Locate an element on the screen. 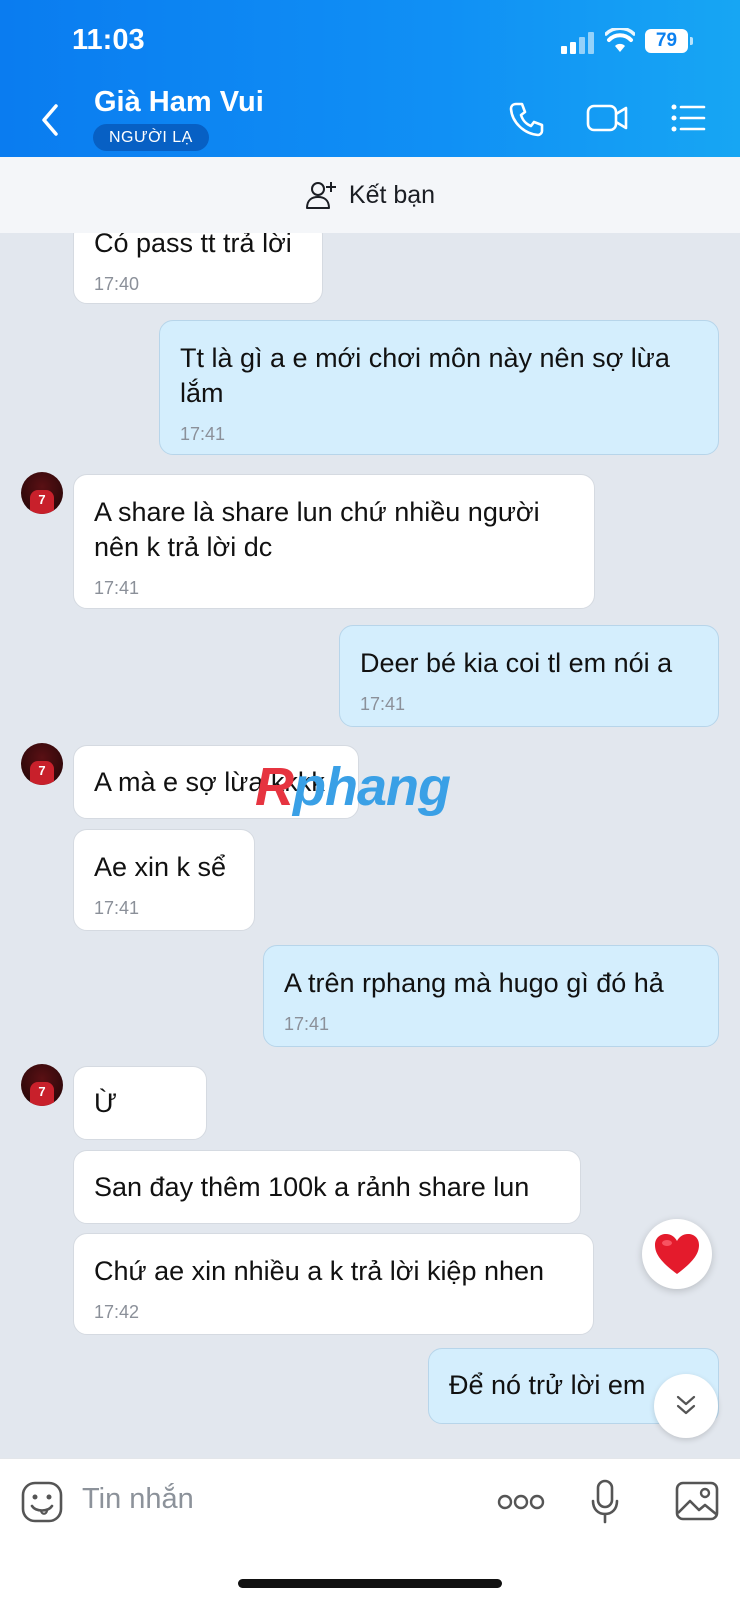  microphone-icon is located at coordinates (605, 1502).